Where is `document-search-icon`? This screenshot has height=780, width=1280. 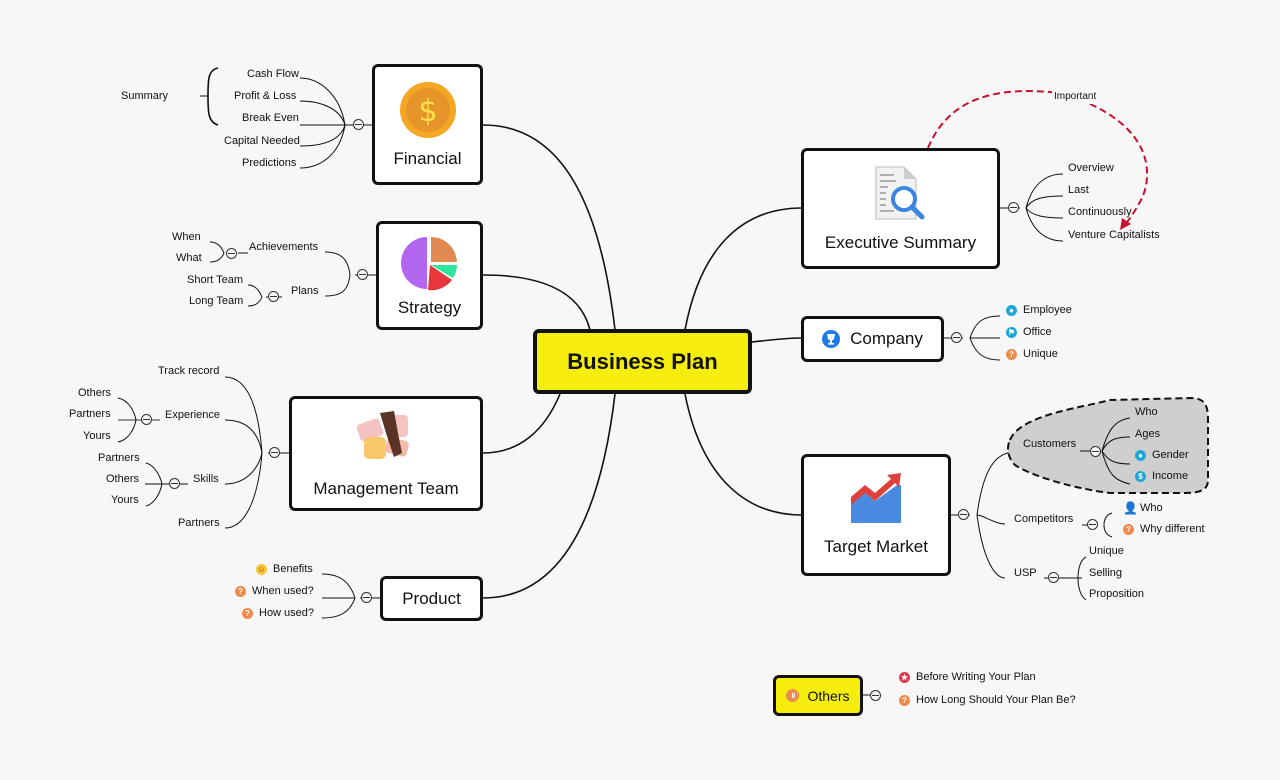
document-search-icon is located at coordinates (899, 192).